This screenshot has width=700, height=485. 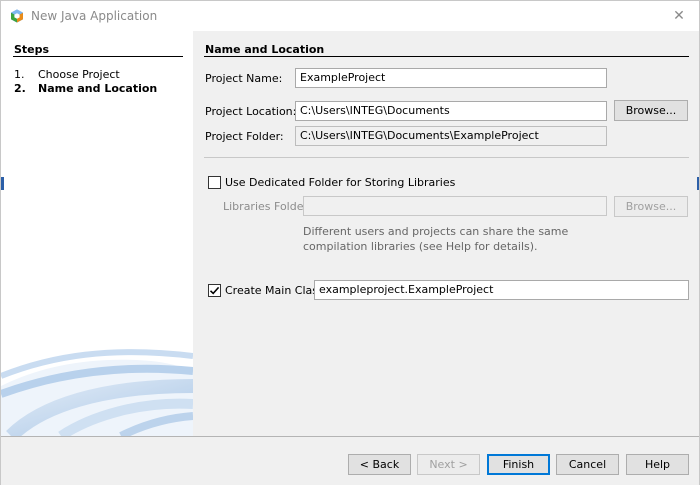 What do you see at coordinates (2, 183) in the screenshot?
I see `left-edge-marker` at bounding box center [2, 183].